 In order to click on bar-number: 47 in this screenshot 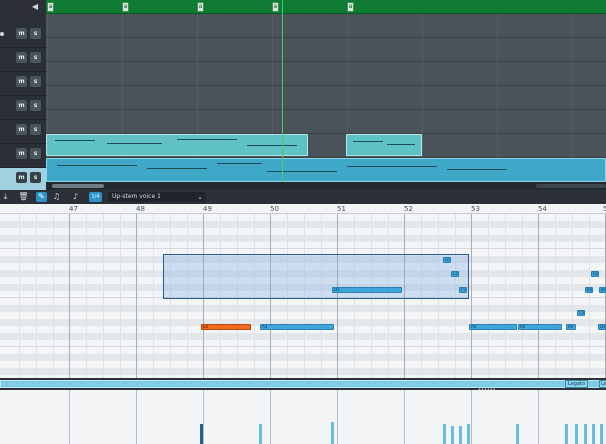, I will do `click(73, 209)`.